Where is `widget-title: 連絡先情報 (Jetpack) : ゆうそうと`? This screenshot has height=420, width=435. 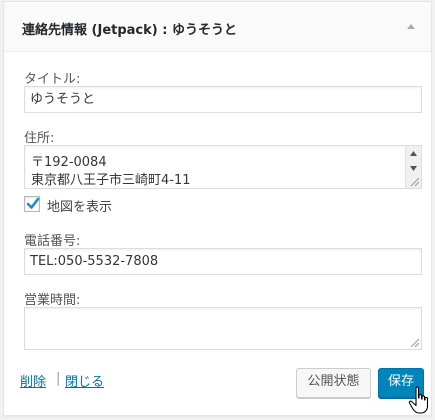 widget-title: 連絡先情報 (Jetpack) : ゆうそうと is located at coordinates (129, 28).